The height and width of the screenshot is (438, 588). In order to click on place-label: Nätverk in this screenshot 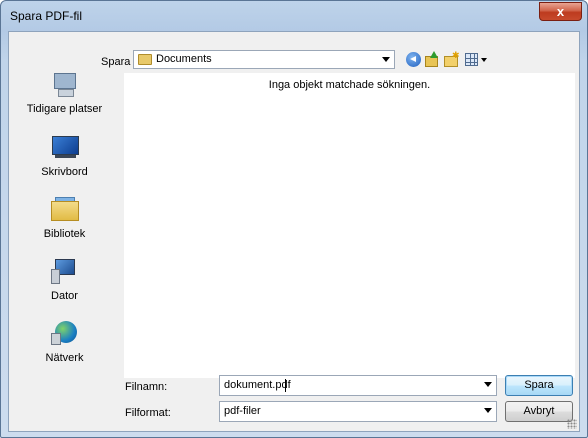, I will do `click(64, 358)`.